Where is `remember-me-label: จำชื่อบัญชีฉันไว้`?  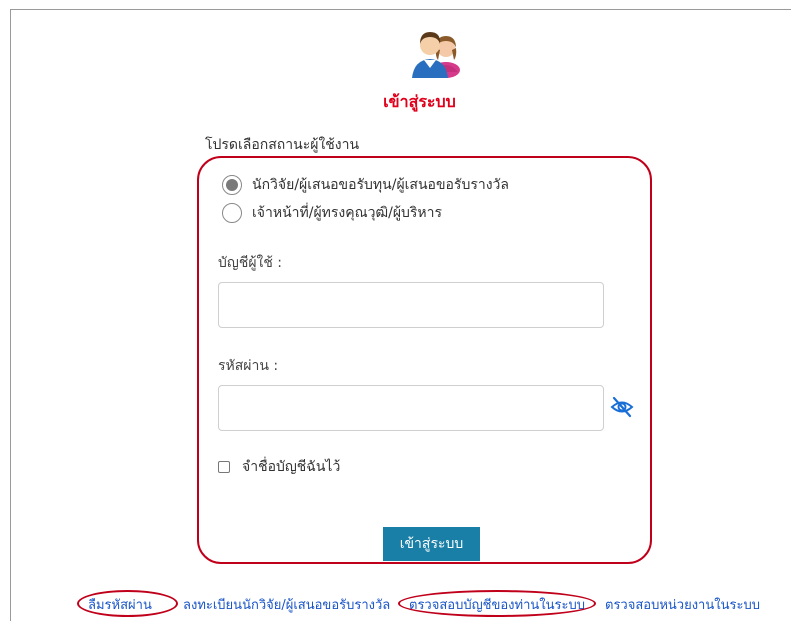 remember-me-label: จำชื่อบัญชีฉันไว้ is located at coordinates (291, 467).